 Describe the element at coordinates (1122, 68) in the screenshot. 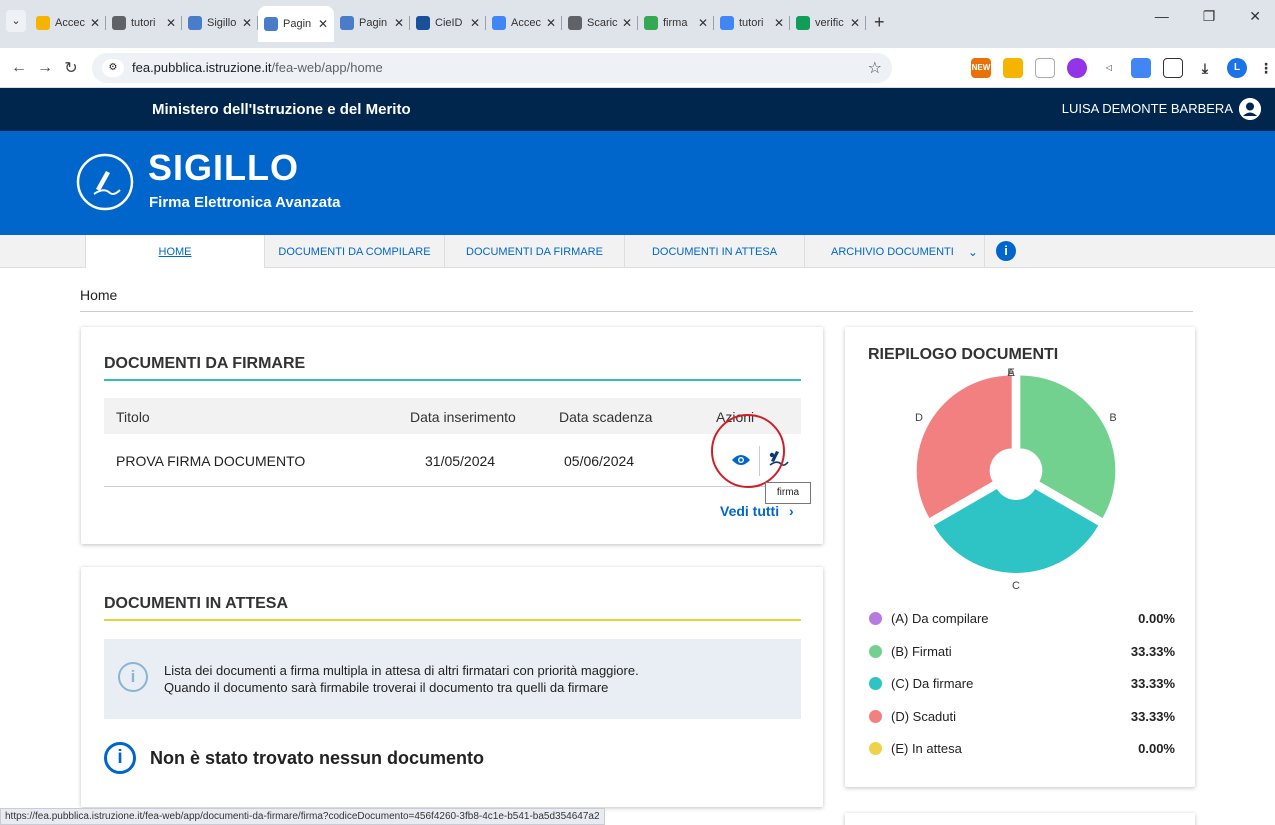

I see `extensions-bar: NEW ◁ ⤓ L ⋮` at that location.